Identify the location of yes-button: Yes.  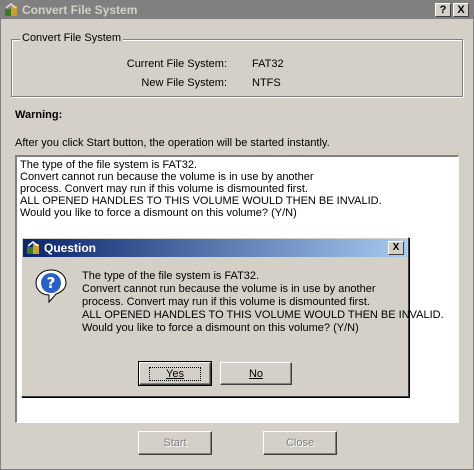
(175, 373).